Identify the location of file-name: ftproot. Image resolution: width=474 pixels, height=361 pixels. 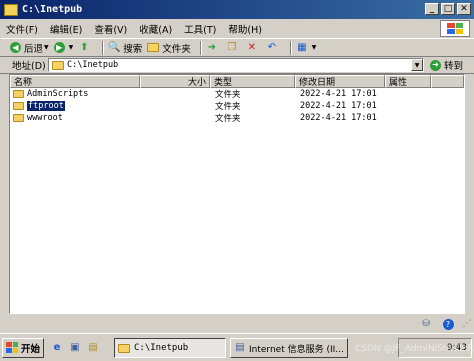
(46, 106).